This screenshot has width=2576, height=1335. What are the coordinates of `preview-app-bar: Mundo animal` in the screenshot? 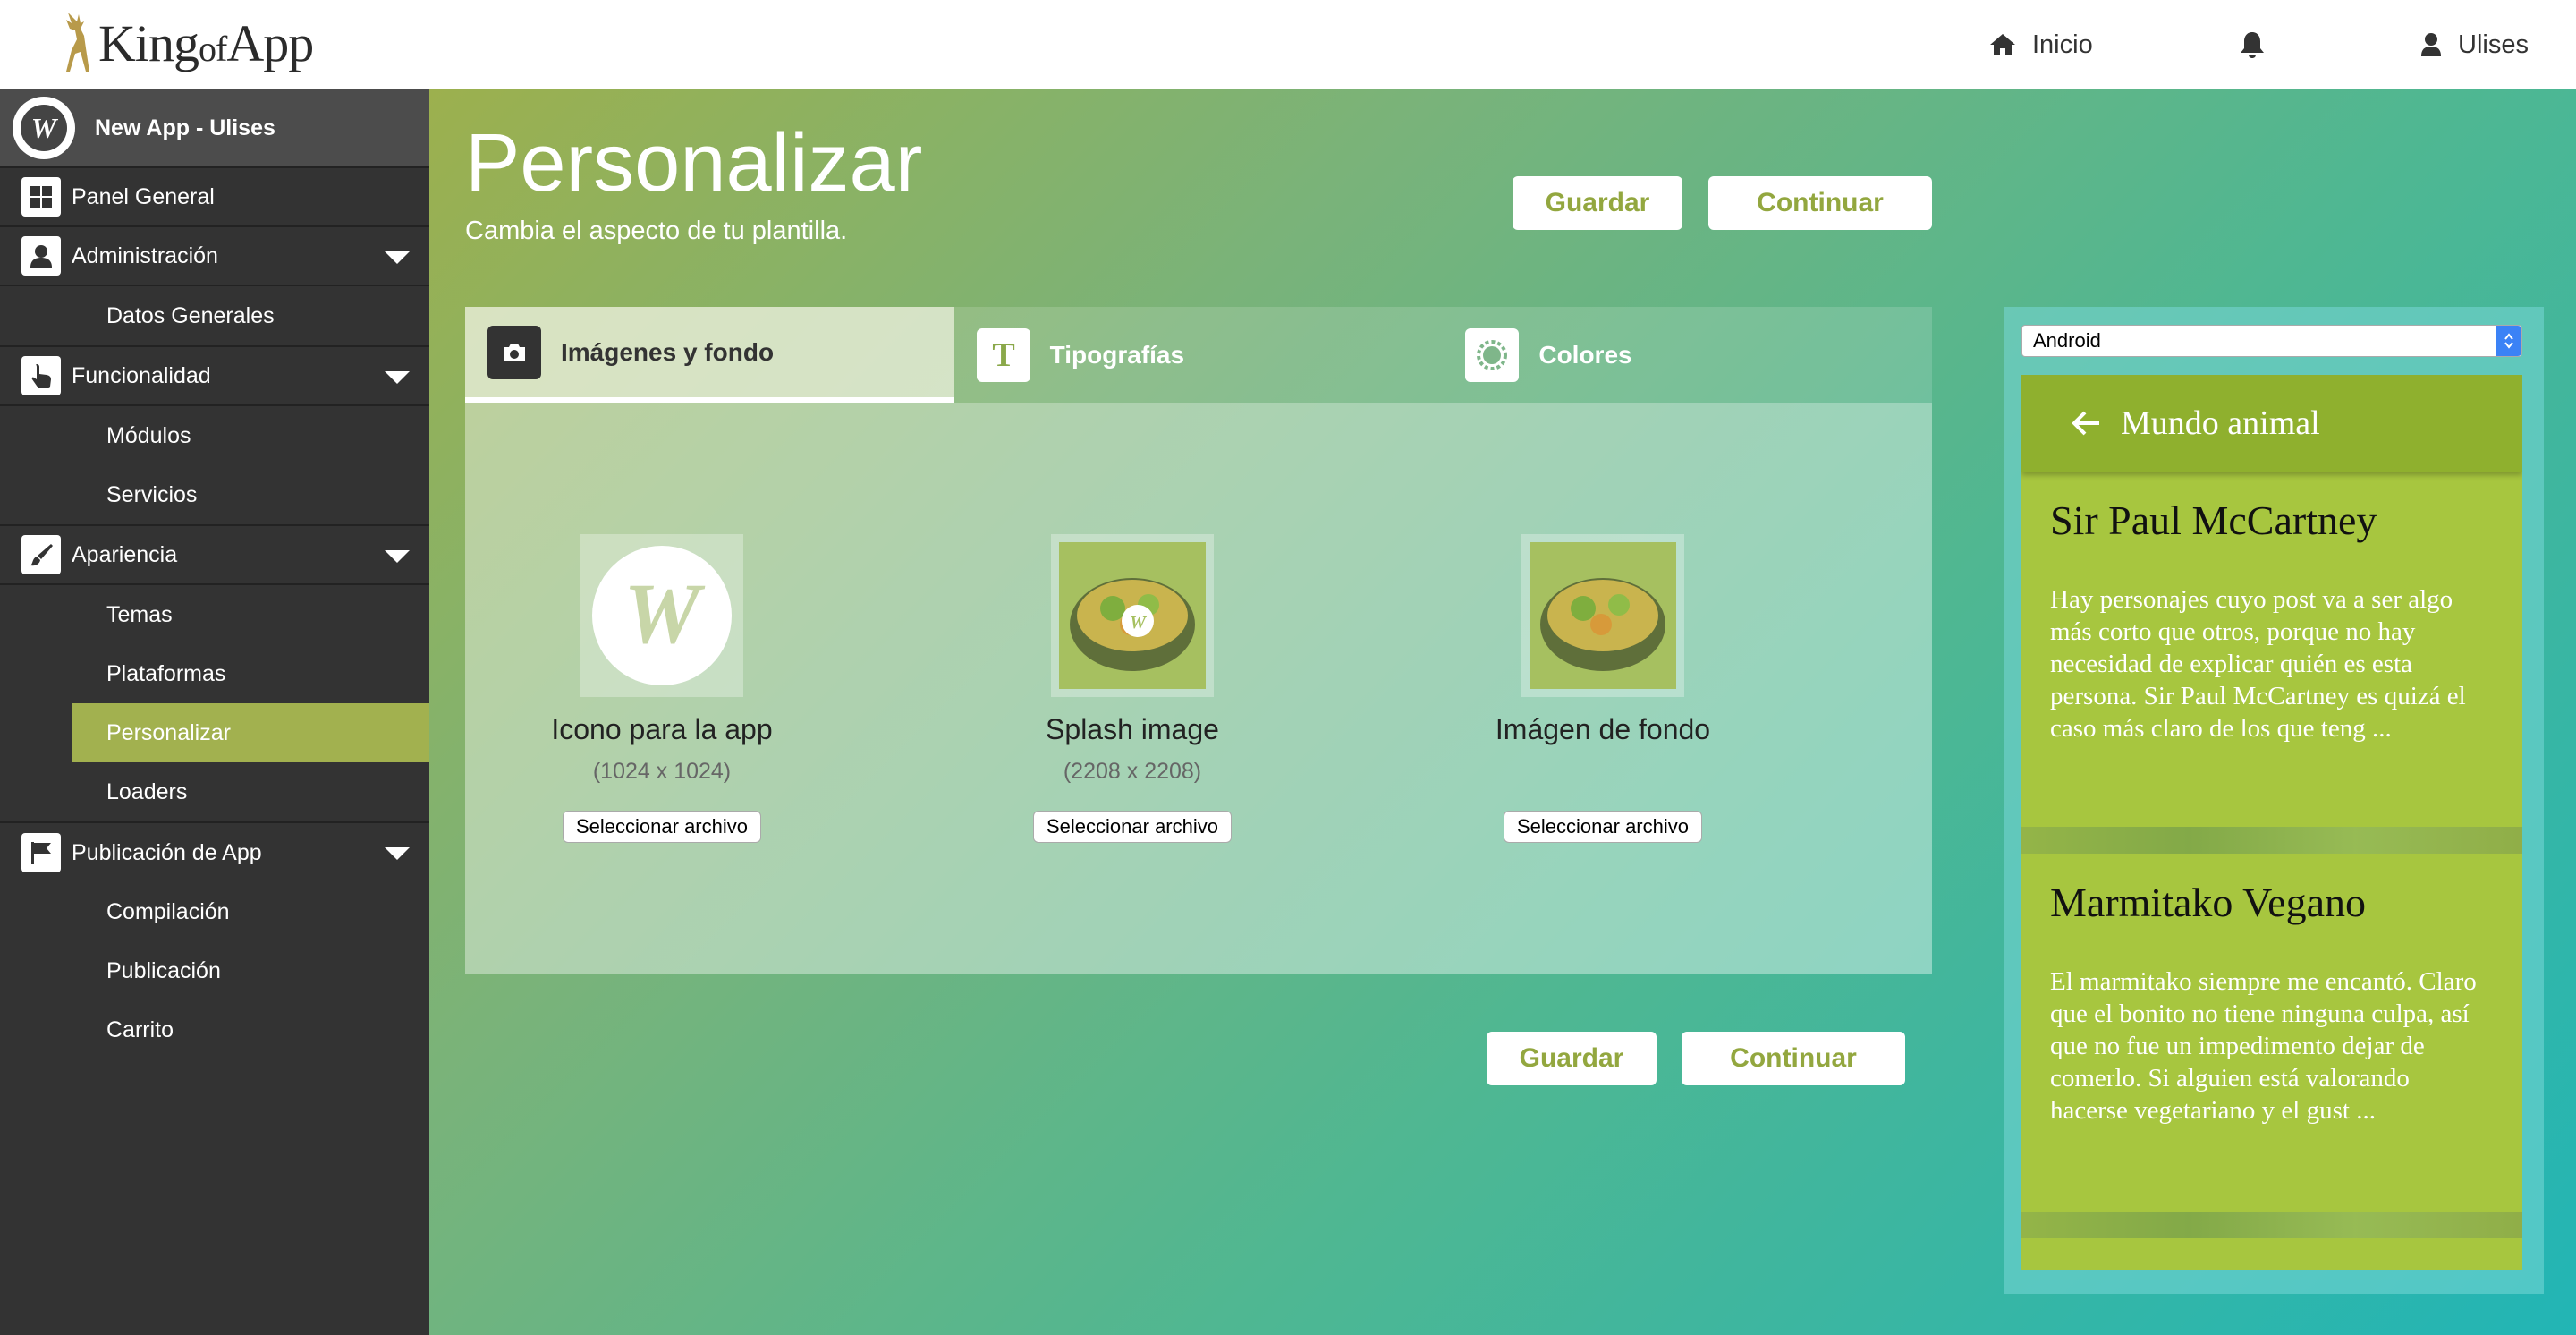 It's located at (2271, 423).